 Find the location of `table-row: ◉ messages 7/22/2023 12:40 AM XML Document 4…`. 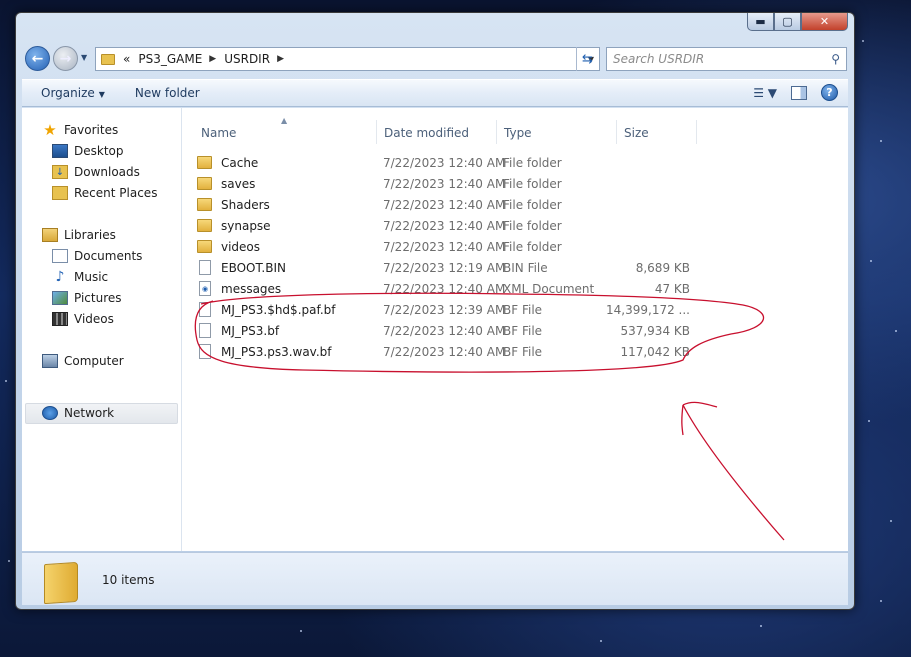

table-row: ◉ messages 7/22/2023 12:40 AM XML Document 4… is located at coordinates (455, 288).